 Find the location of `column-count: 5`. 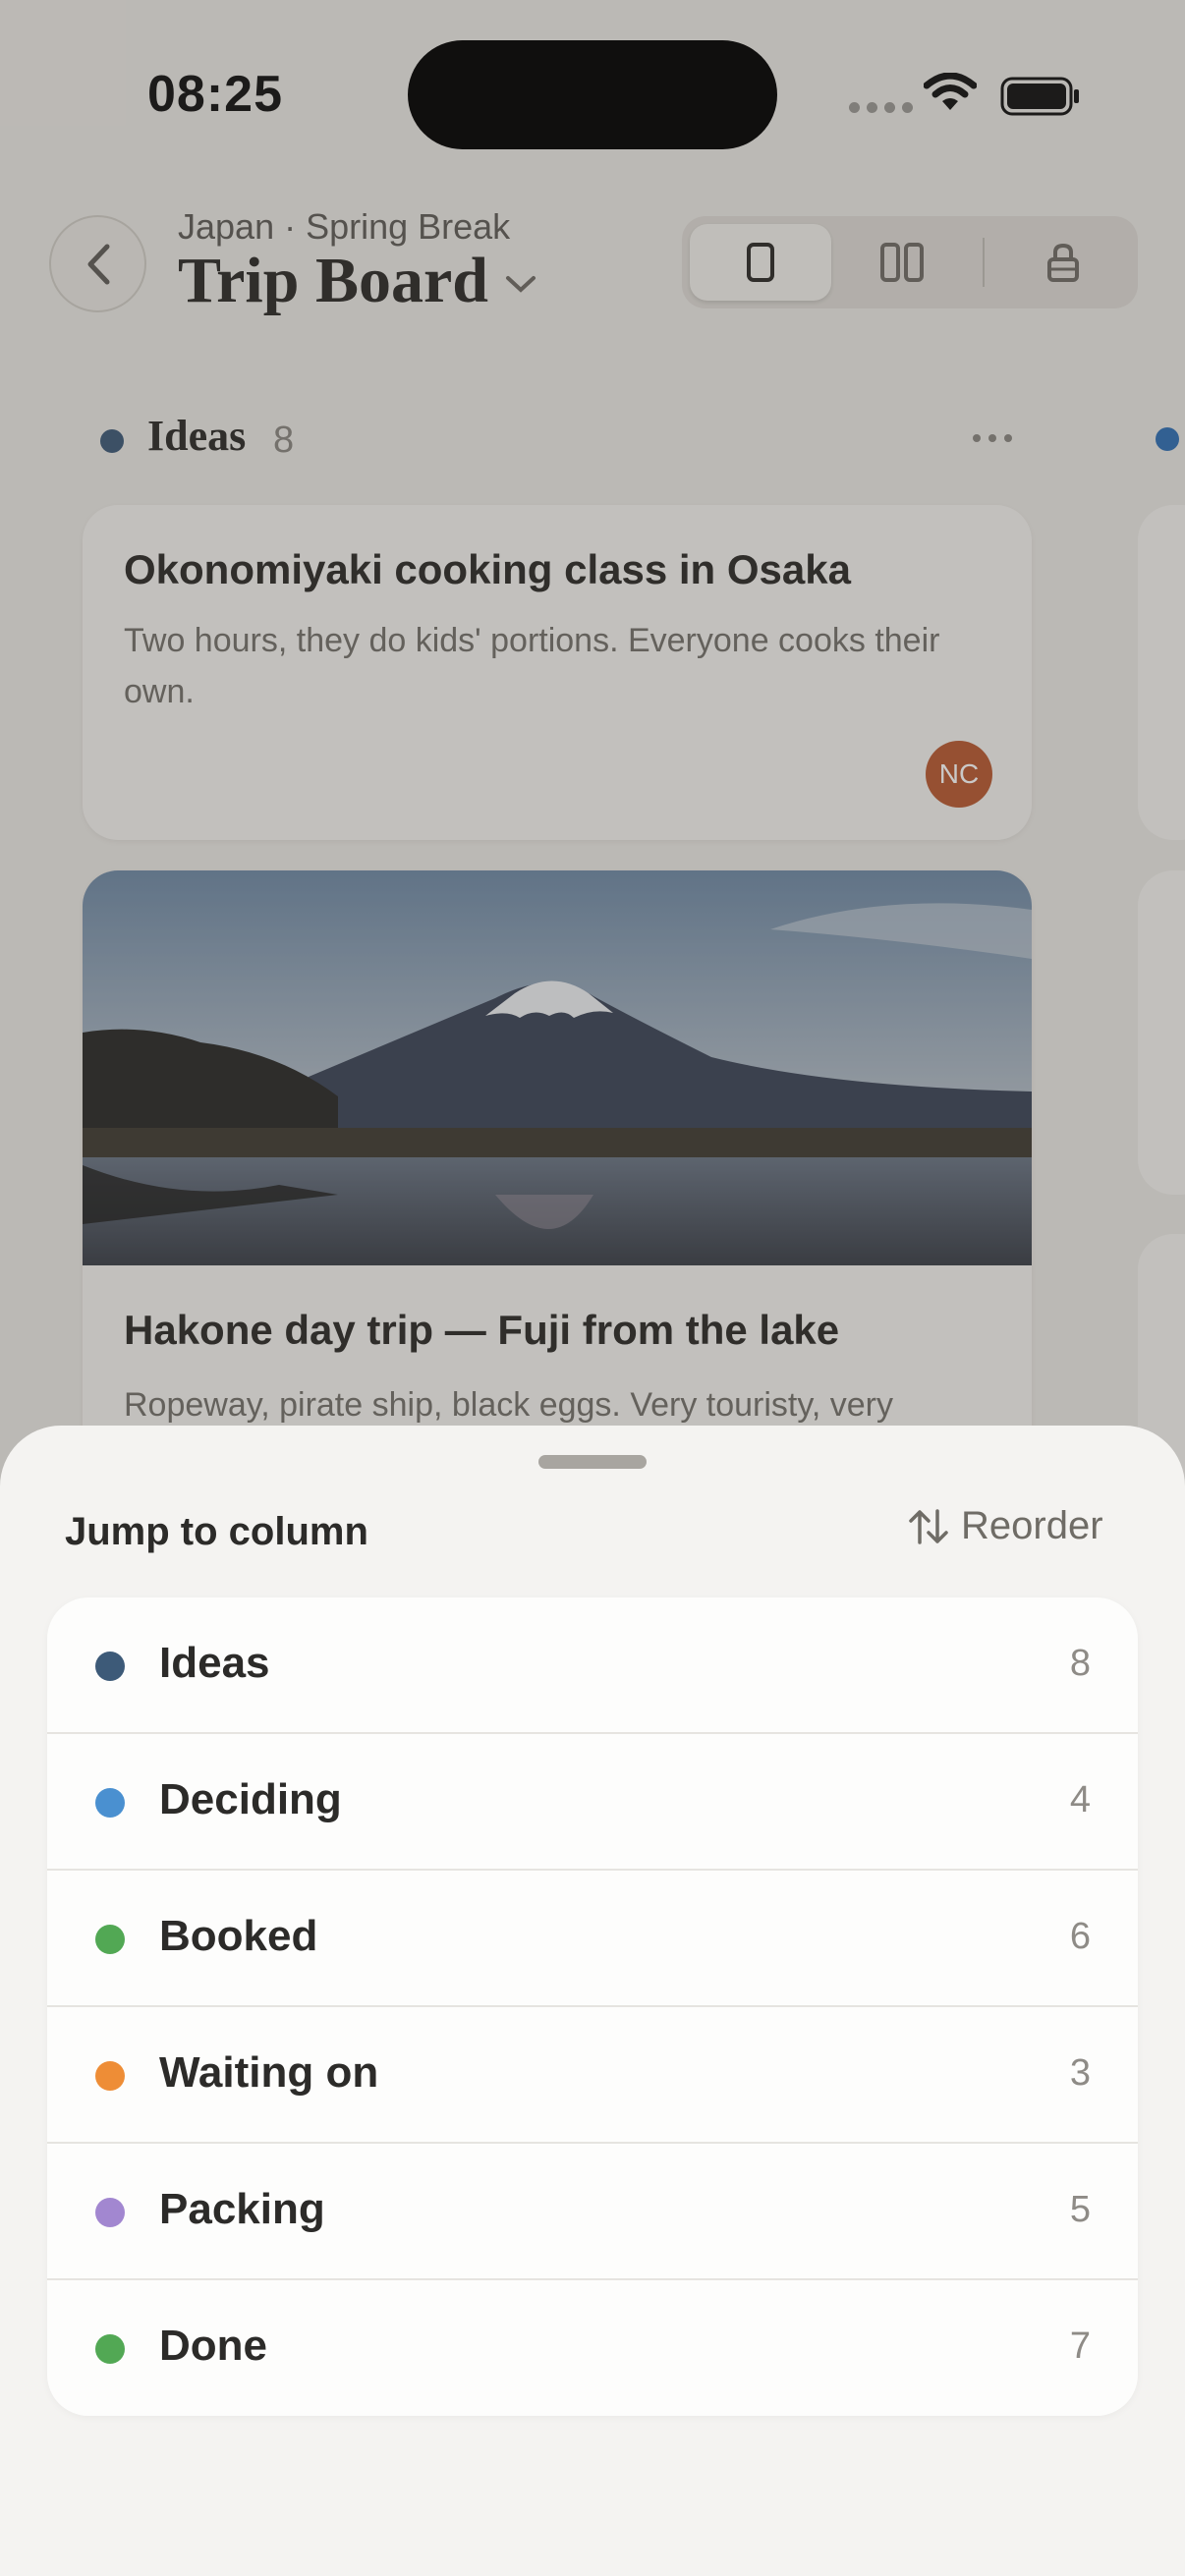

column-count: 5 is located at coordinates (1080, 2209).